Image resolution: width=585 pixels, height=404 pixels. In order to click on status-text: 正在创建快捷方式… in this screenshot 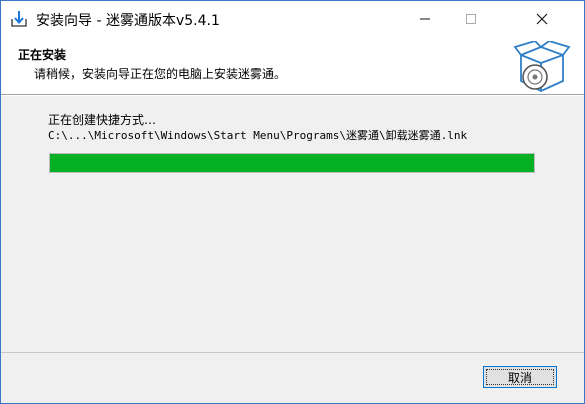, I will do `click(102, 120)`.